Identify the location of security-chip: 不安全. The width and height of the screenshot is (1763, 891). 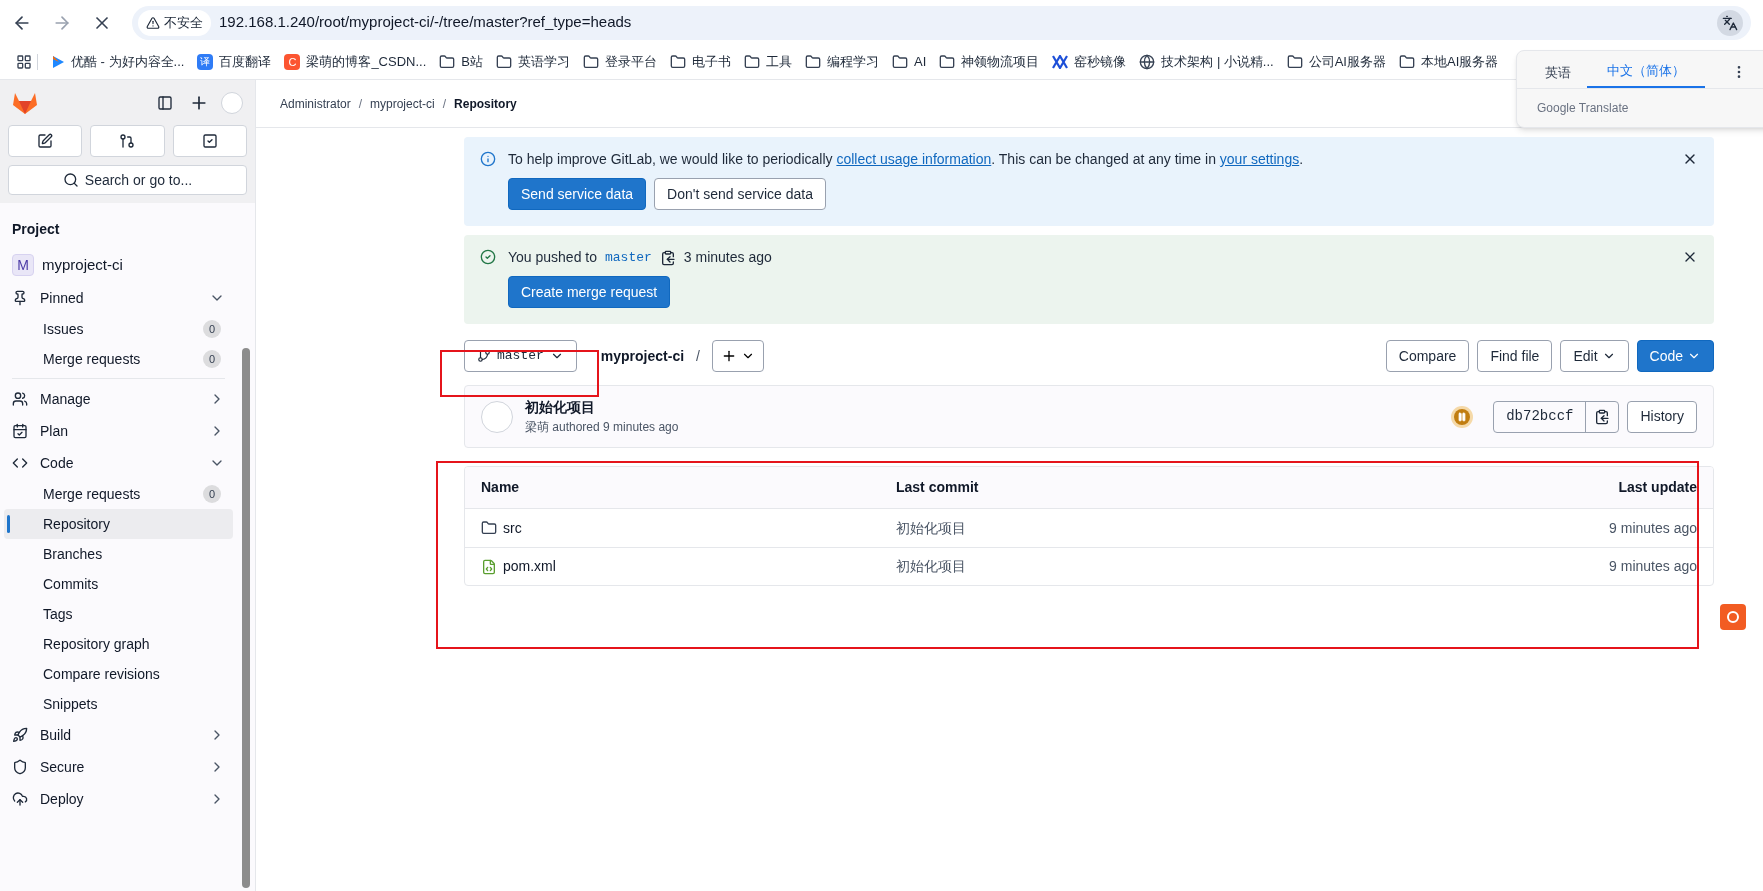
(174, 22).